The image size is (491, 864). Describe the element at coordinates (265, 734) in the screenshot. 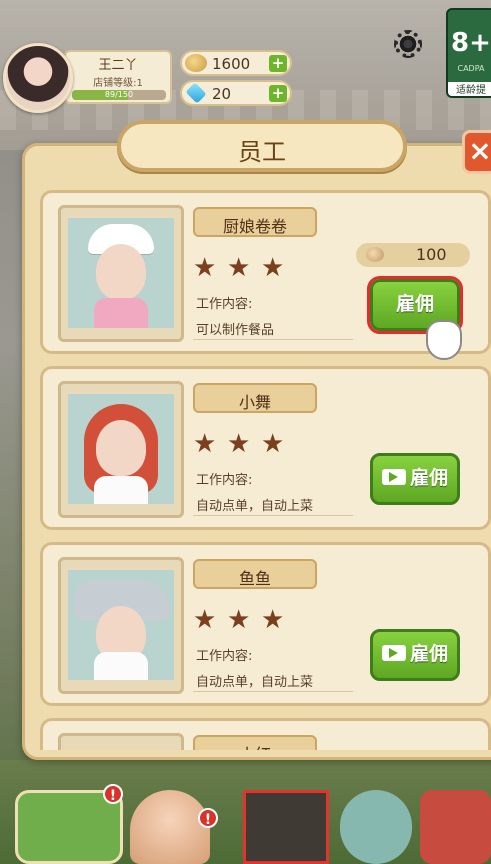

I see `staff-card: 小红` at that location.